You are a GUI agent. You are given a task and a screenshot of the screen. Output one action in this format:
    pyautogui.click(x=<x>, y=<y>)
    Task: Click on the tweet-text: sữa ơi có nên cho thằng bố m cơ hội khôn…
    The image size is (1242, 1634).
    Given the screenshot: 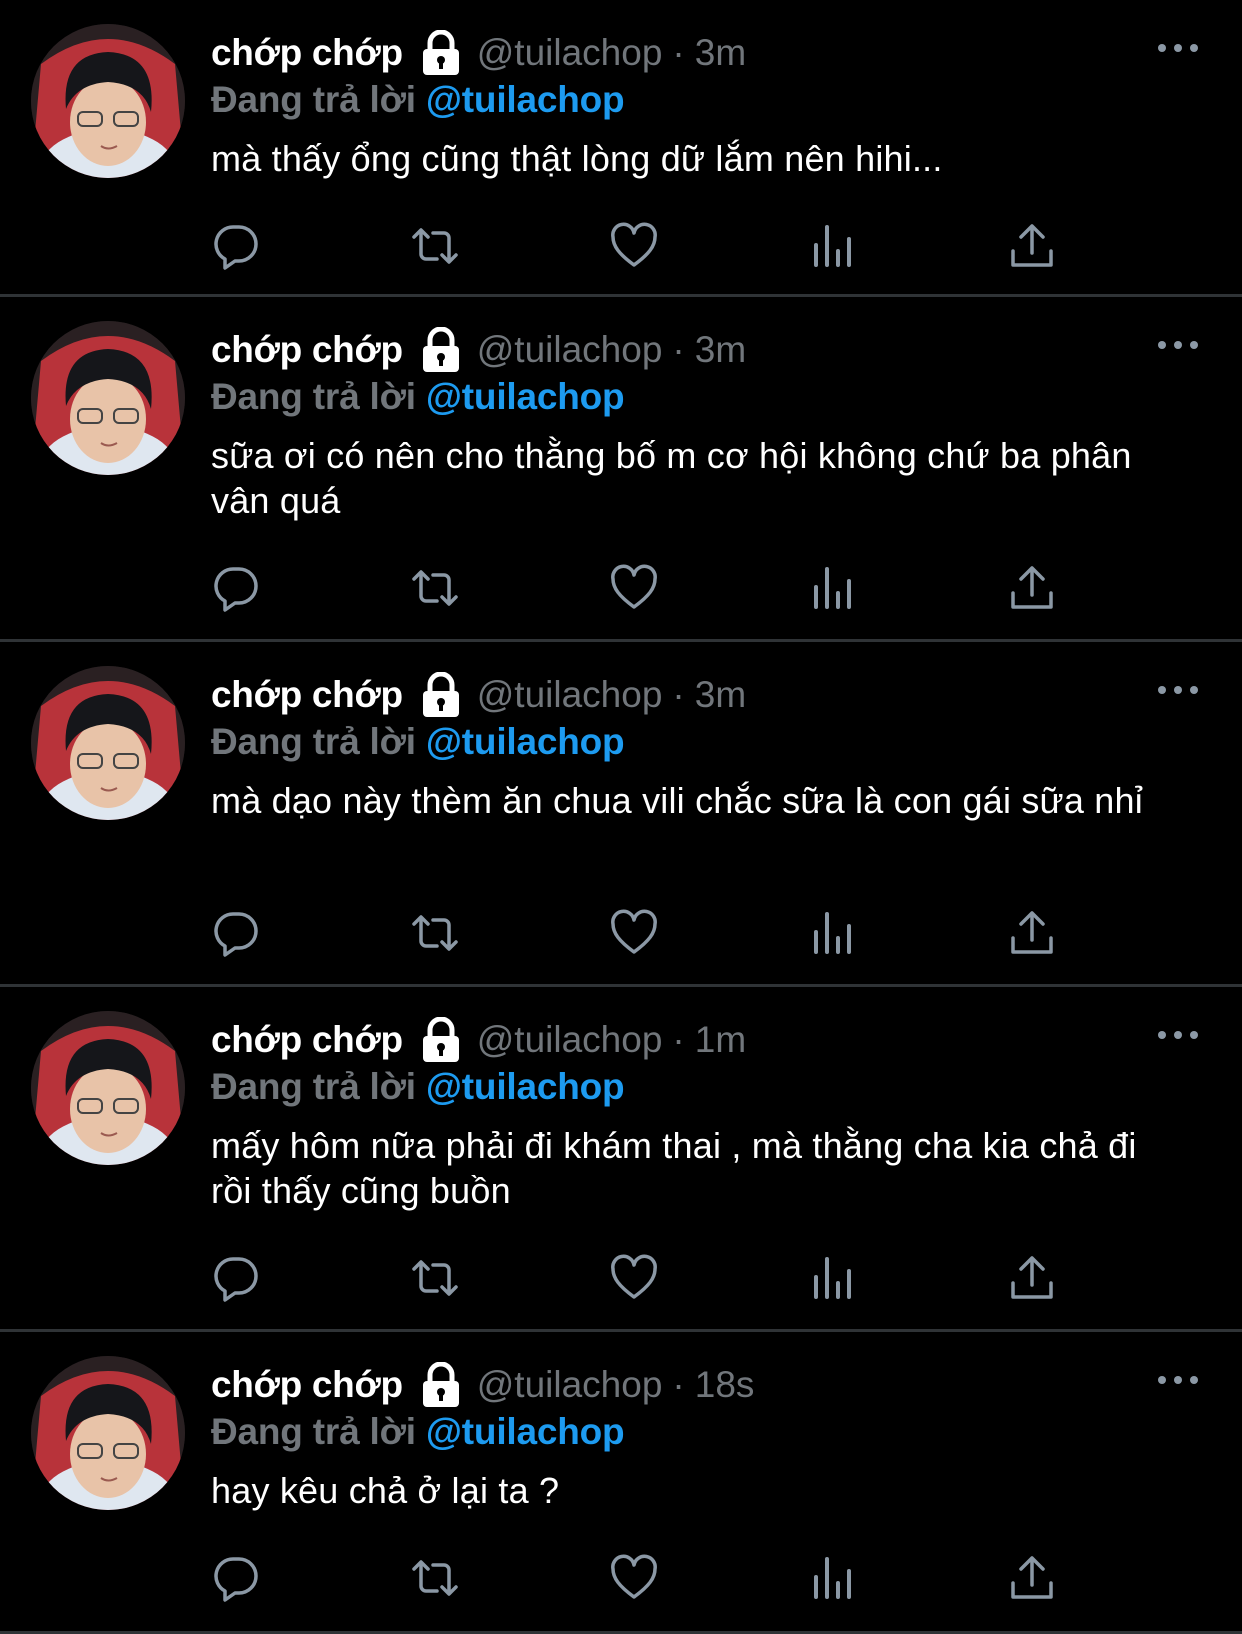 What is the action you would take?
    pyautogui.click(x=671, y=478)
    